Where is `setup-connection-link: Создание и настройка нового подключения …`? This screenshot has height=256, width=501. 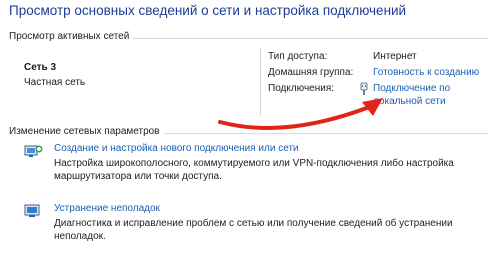
setup-connection-link: Создание и настройка нового подключения … is located at coordinates (176, 148).